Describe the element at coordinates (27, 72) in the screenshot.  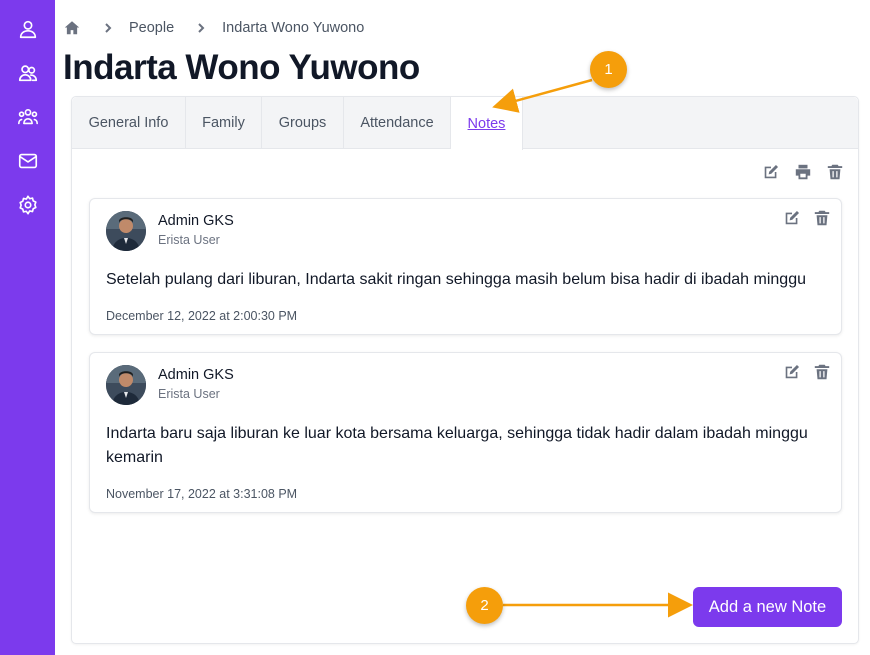
I see `users-icon` at that location.